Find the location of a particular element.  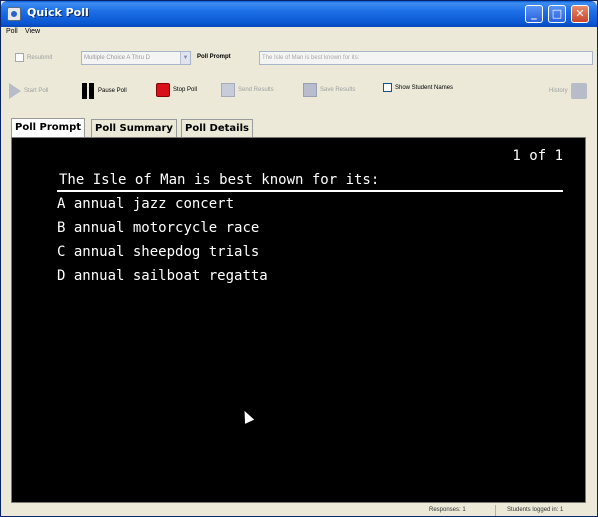

show-student-names-checkbox: Show Student Names is located at coordinates (418, 87).